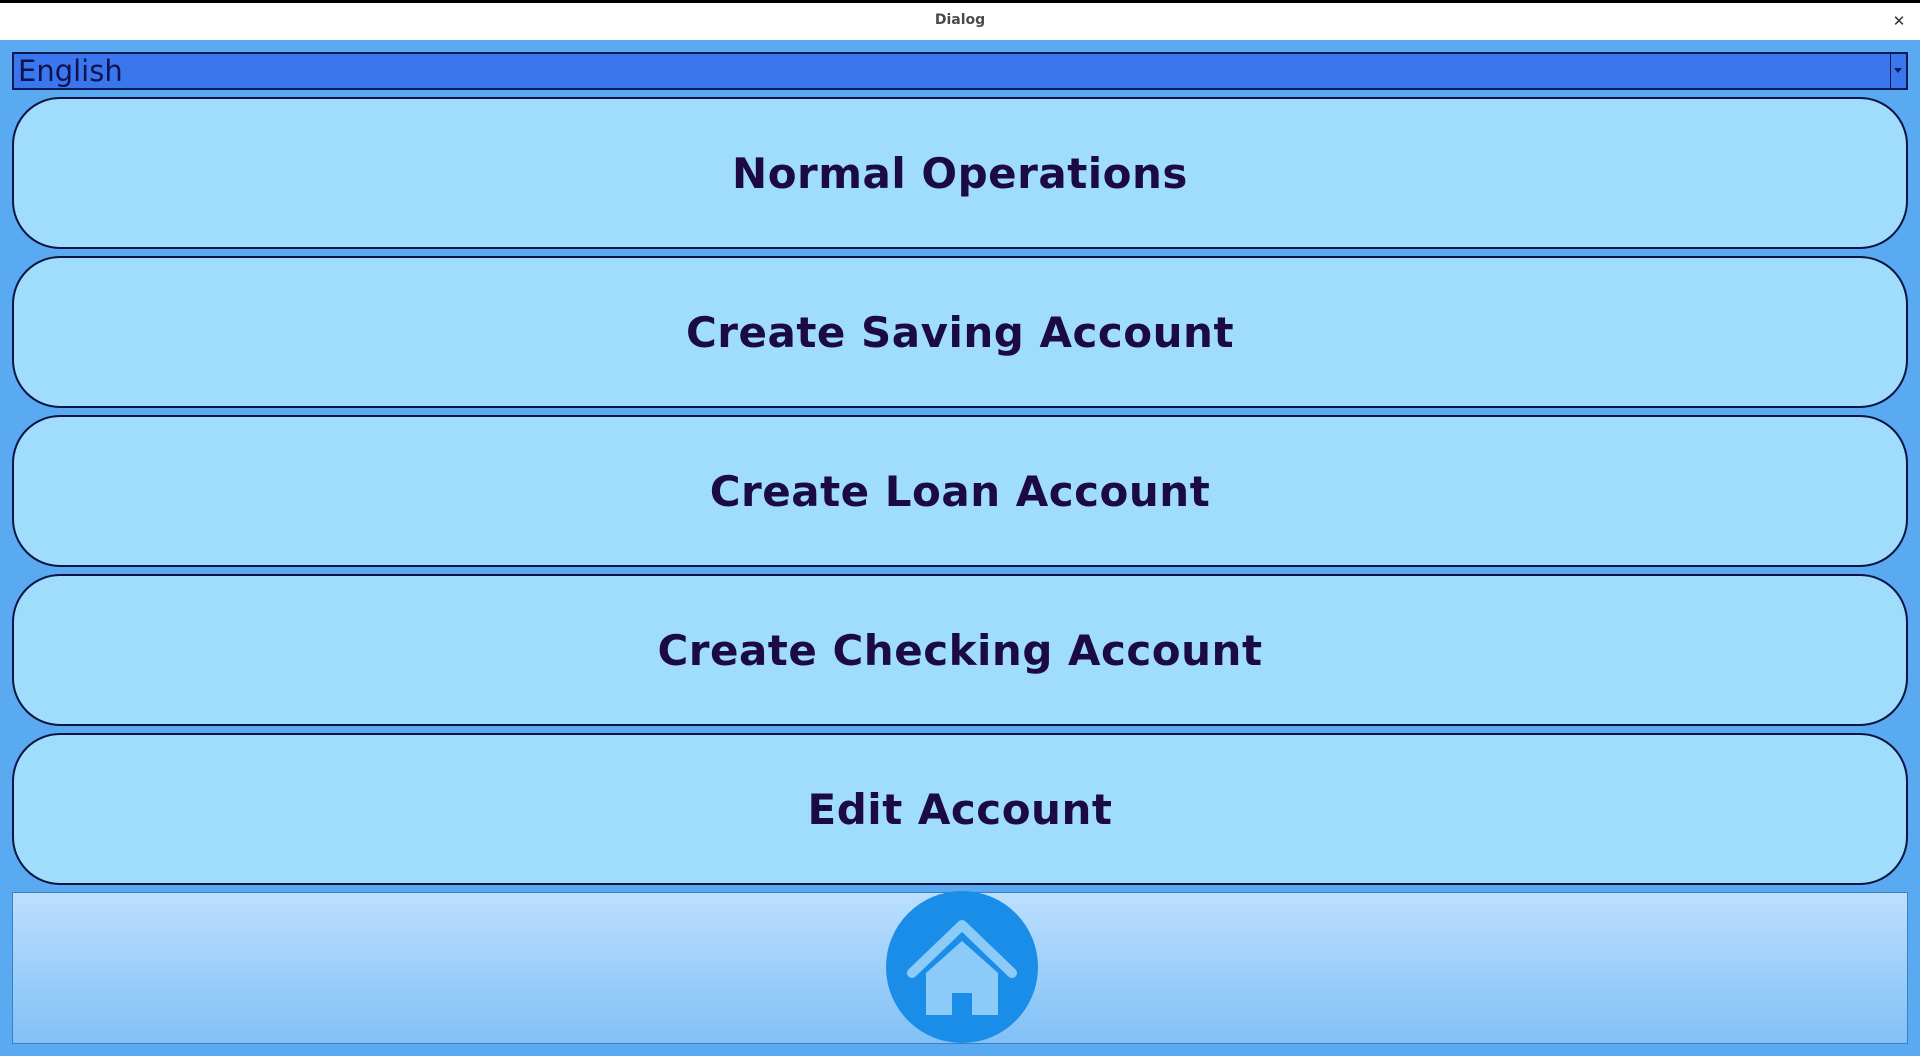 This screenshot has height=1056, width=1920. I want to click on close-icon: ✕, so click(1899, 21).